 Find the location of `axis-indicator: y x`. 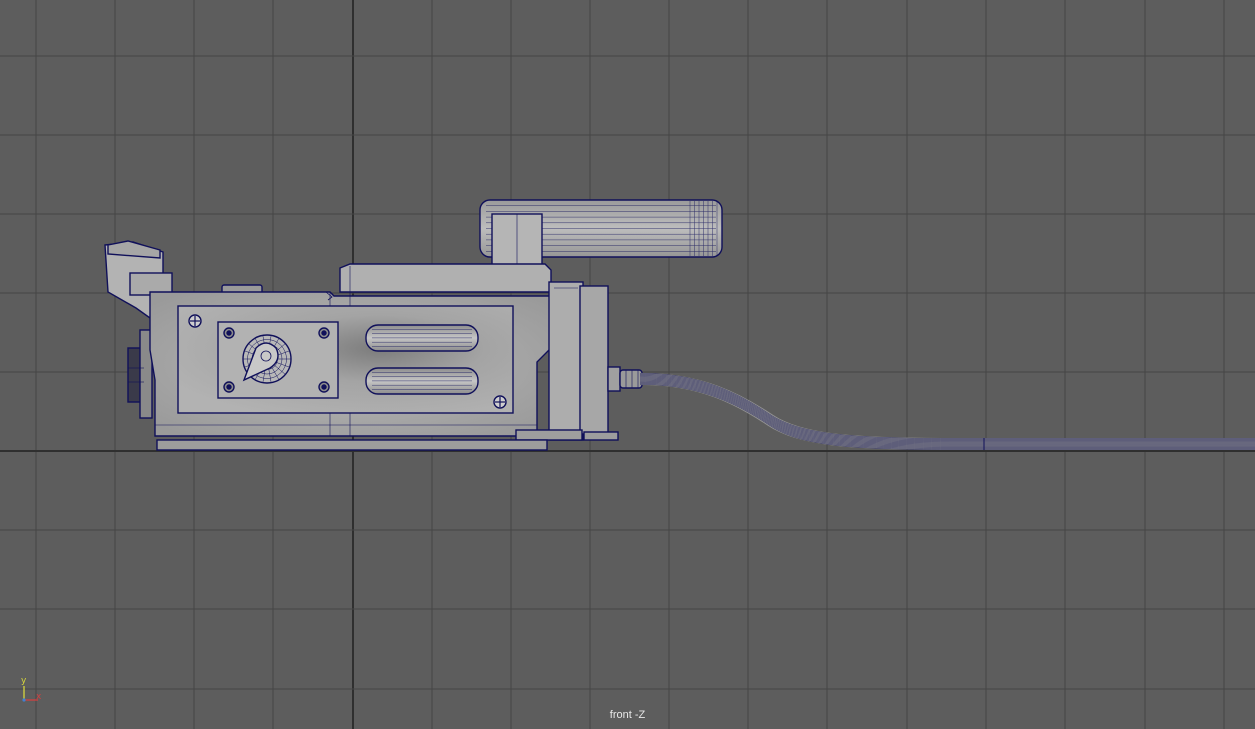

axis-indicator: y x is located at coordinates (31, 693).